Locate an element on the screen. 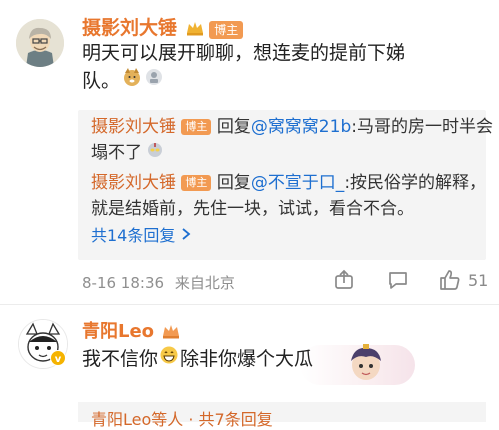 The width and height of the screenshot is (499, 430). comment-text-part: 我不信你 is located at coordinates (120, 359).